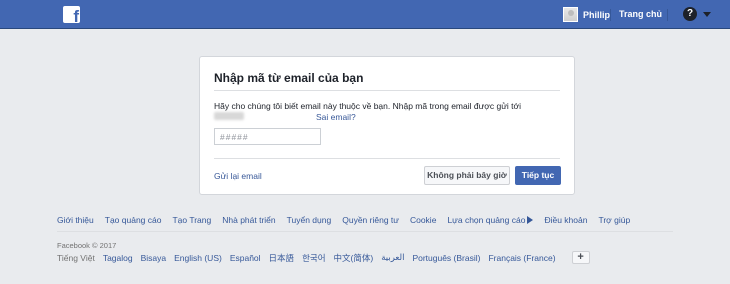 The height and width of the screenshot is (284, 730). I want to click on facebook-logo-icon: f, so click(71, 14).